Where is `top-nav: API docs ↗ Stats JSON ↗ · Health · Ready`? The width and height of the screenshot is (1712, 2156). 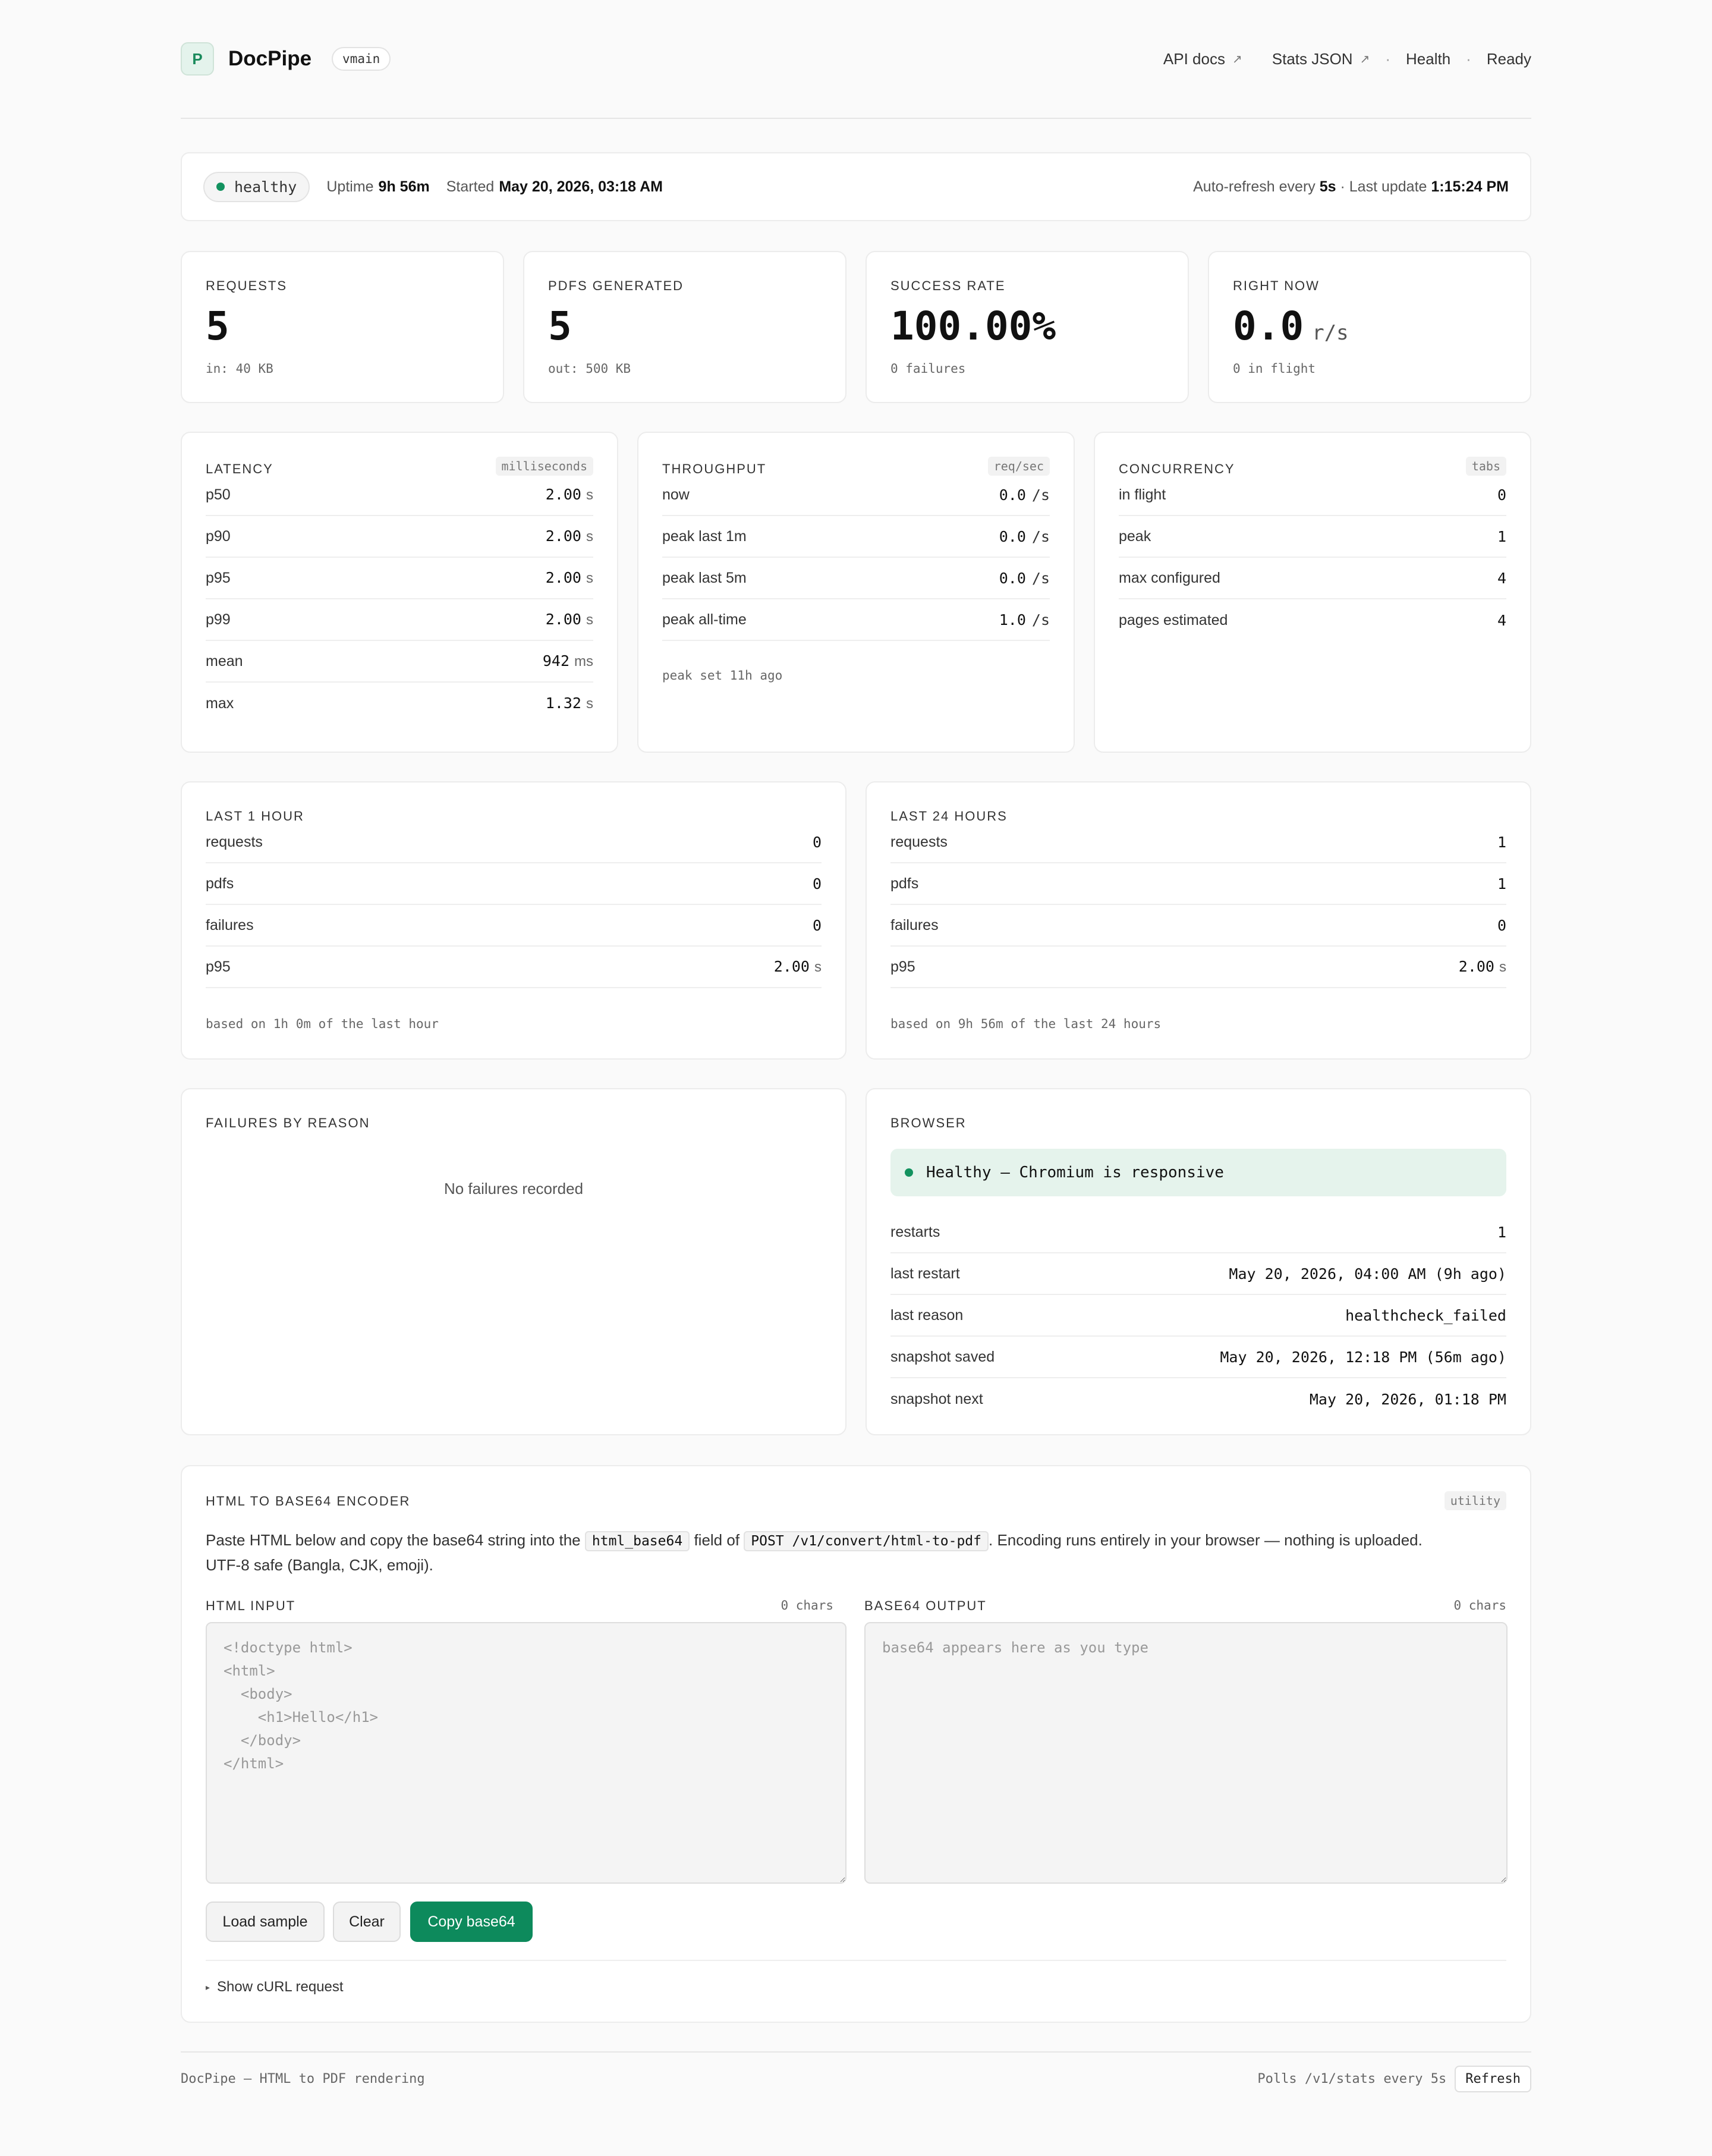 top-nav: API docs ↗ Stats JSON ↗ · Health · Ready is located at coordinates (1347, 59).